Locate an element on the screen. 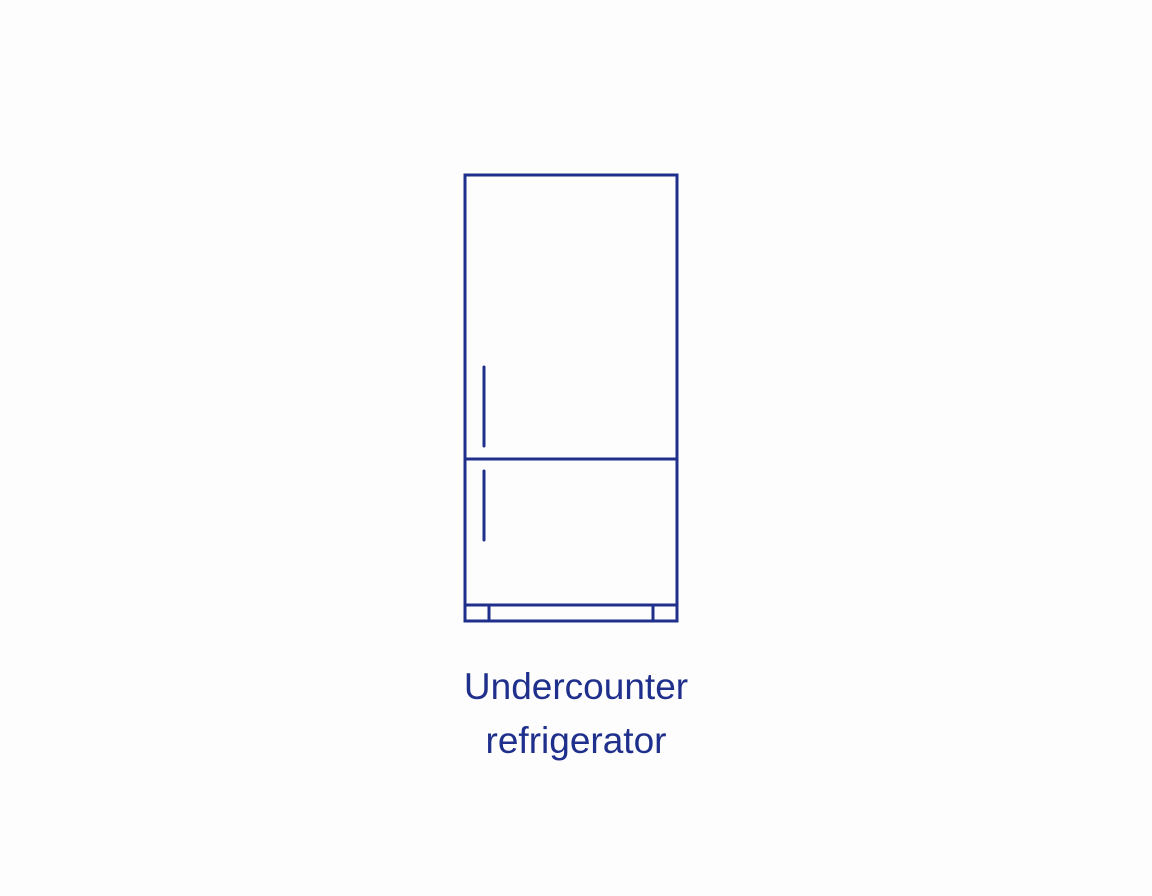 The height and width of the screenshot is (896, 1152). fridge-body is located at coordinates (571, 398).